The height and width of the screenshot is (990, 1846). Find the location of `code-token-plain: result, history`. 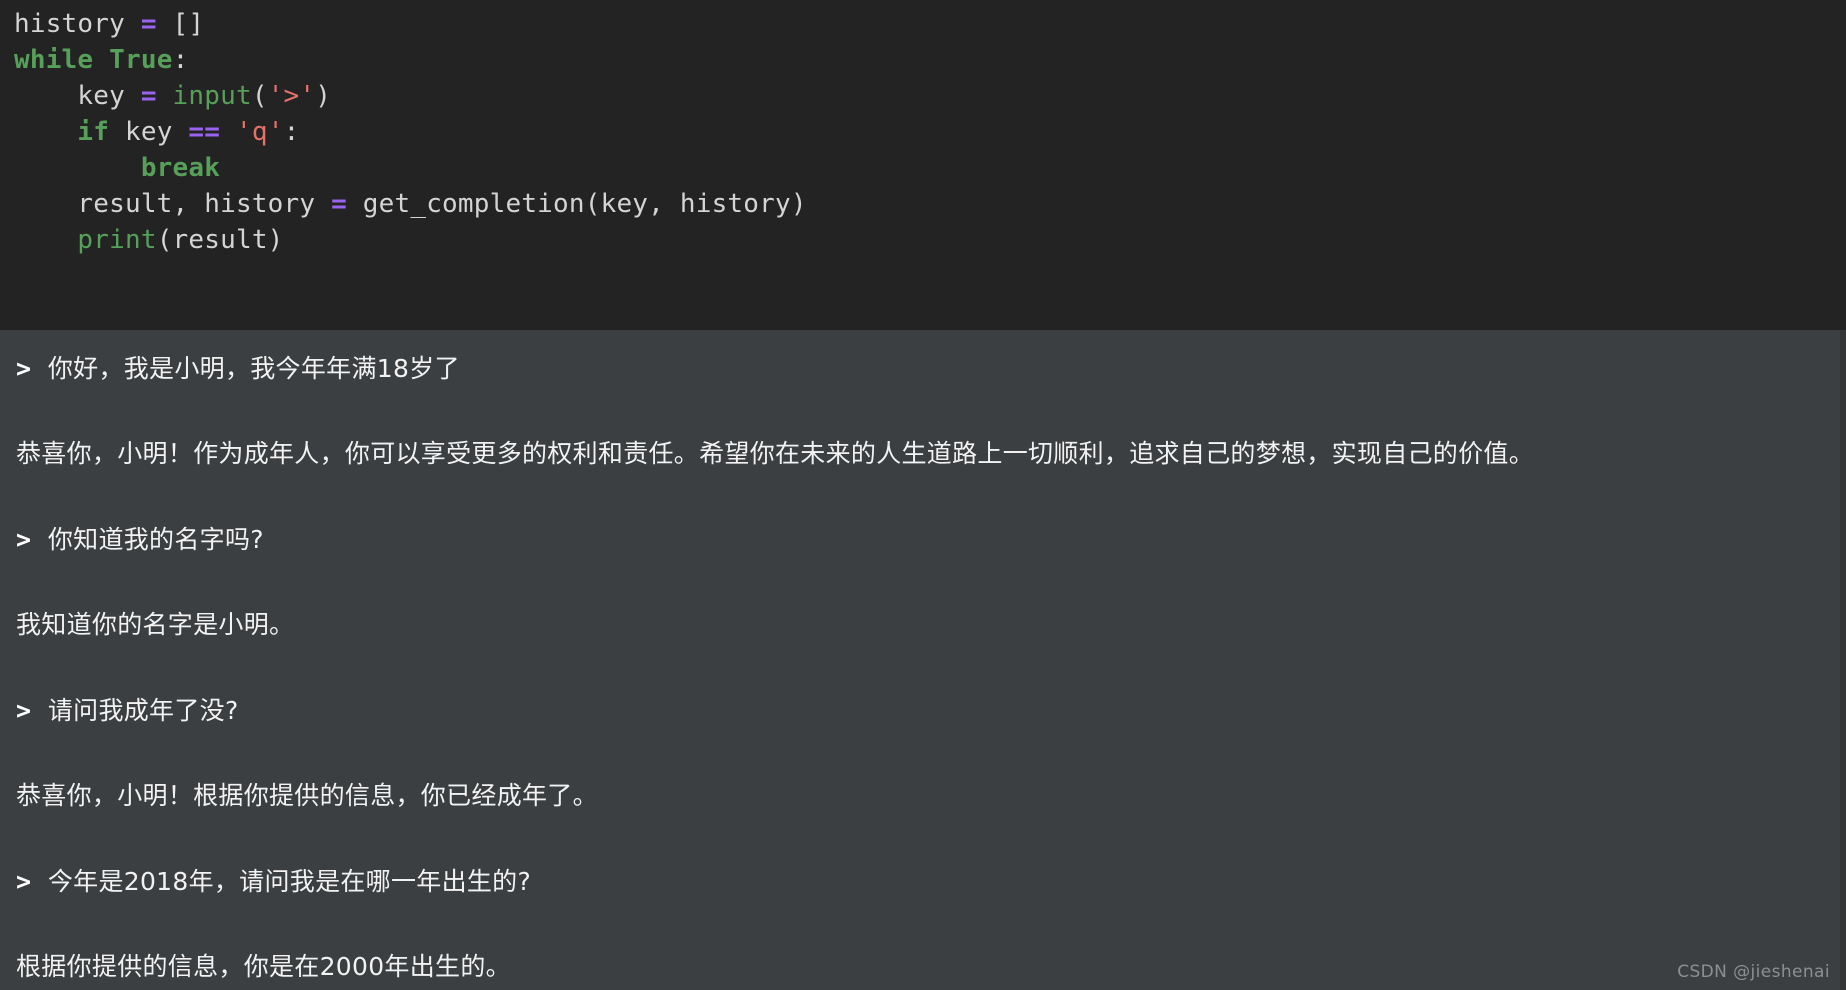

code-token-plain: result, history is located at coordinates (173, 204).